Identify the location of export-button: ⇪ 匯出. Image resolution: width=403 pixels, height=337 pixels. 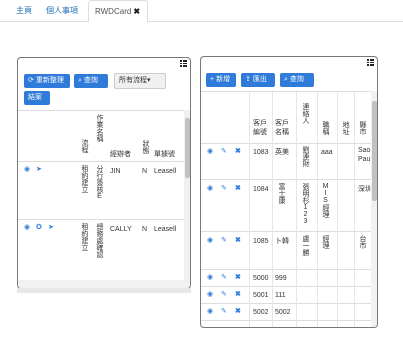
(258, 80).